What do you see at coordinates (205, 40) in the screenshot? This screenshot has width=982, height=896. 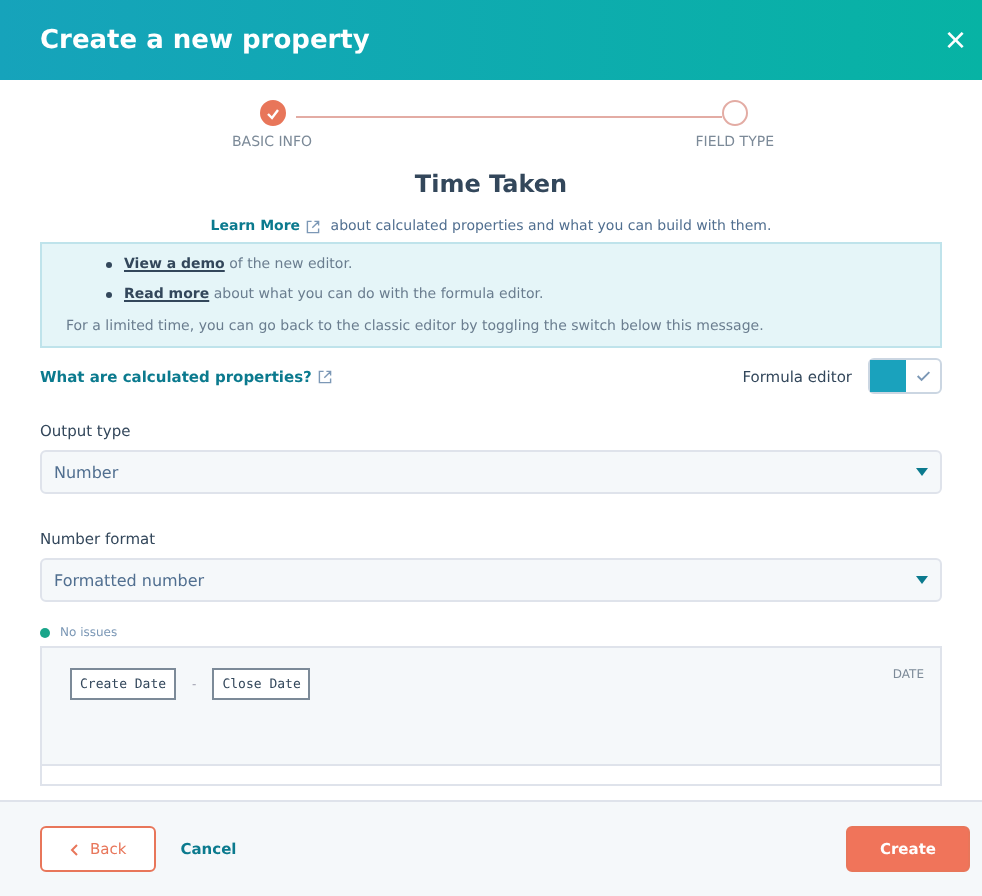 I see `dialog-title: Create a new property` at bounding box center [205, 40].